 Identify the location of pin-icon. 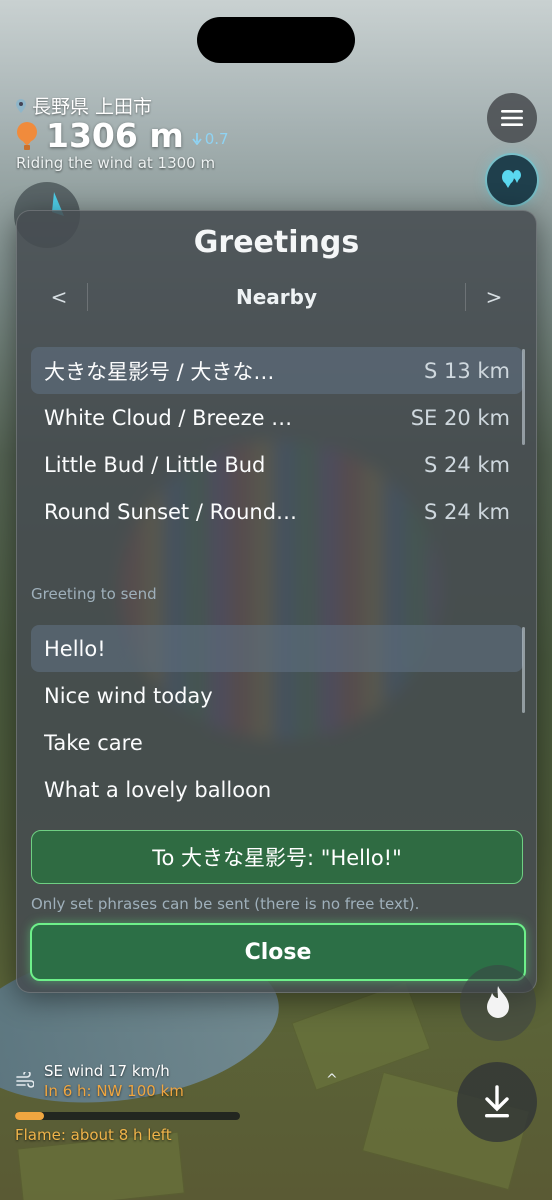
(21, 105).